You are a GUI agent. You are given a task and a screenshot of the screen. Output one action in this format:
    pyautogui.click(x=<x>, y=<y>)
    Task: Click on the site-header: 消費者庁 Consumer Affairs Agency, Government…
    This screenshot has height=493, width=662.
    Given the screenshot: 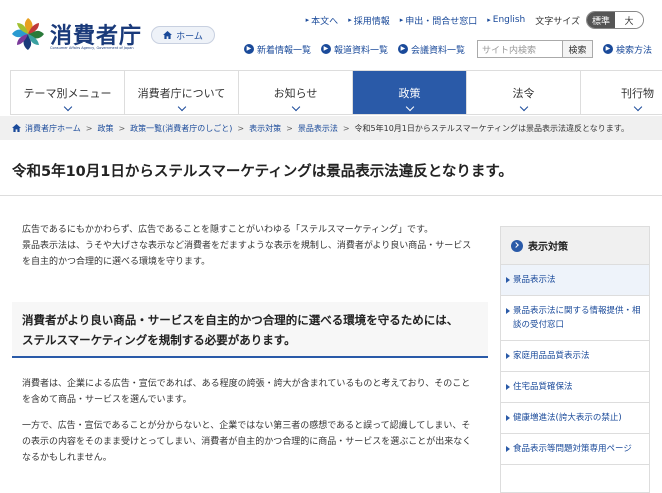 What is the action you would take?
    pyautogui.click(x=331, y=35)
    